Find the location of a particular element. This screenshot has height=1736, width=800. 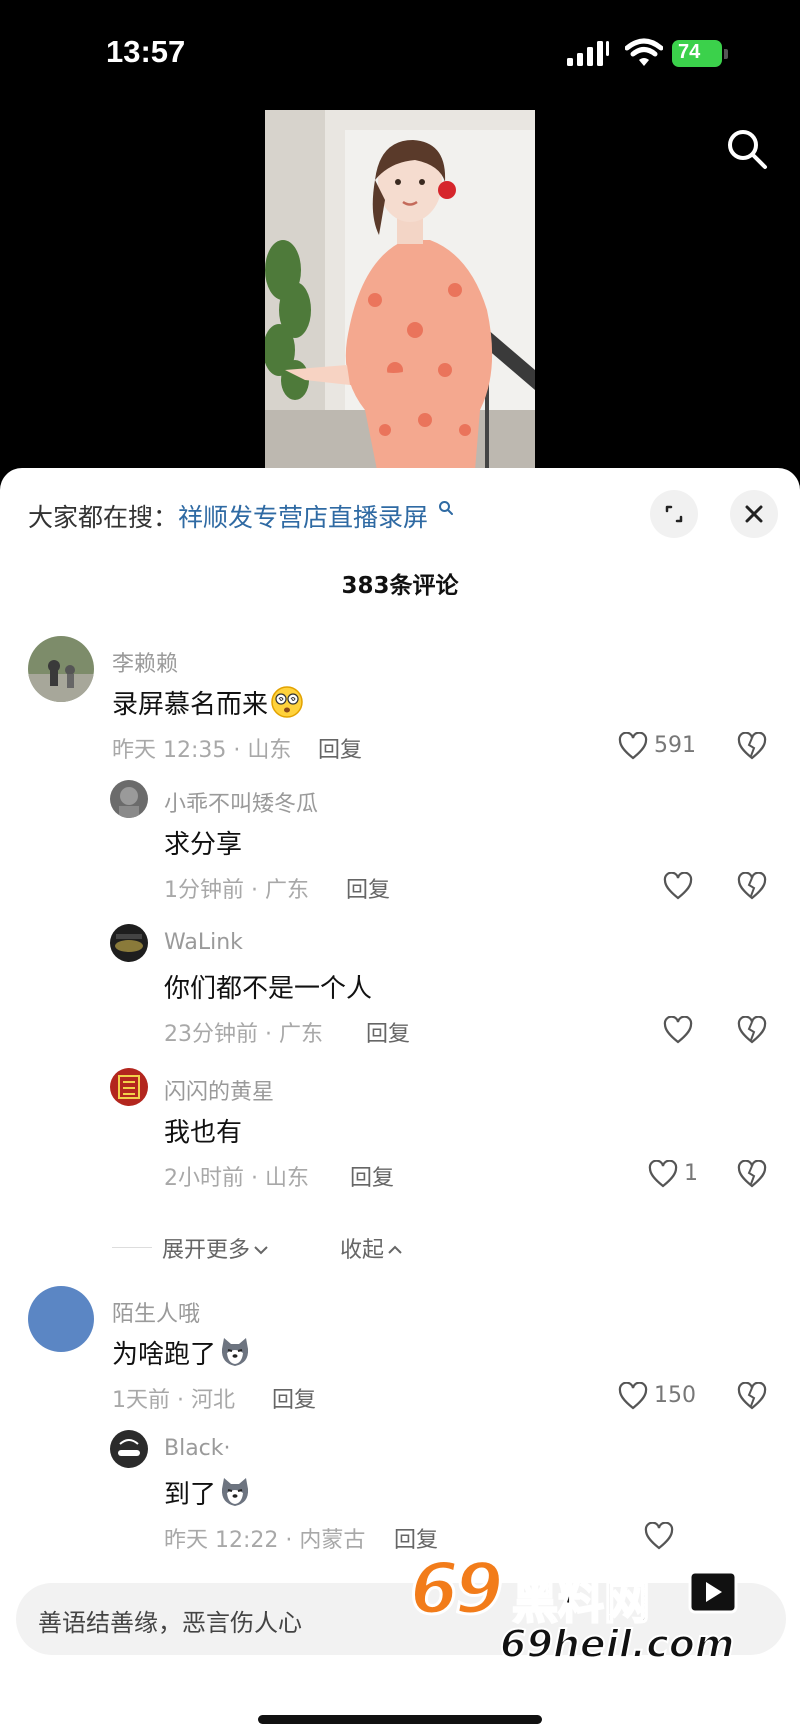

chevron-up-icon is located at coordinates (395, 1249).